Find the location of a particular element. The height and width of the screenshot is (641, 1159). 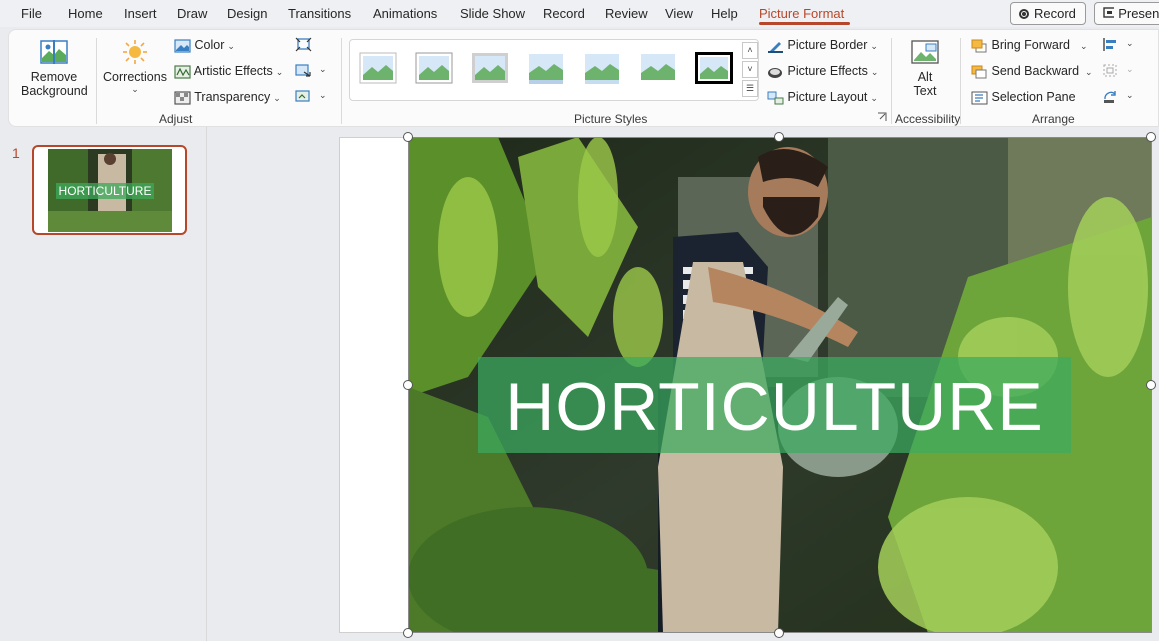

group-objects-icon is located at coordinates (1110, 70).